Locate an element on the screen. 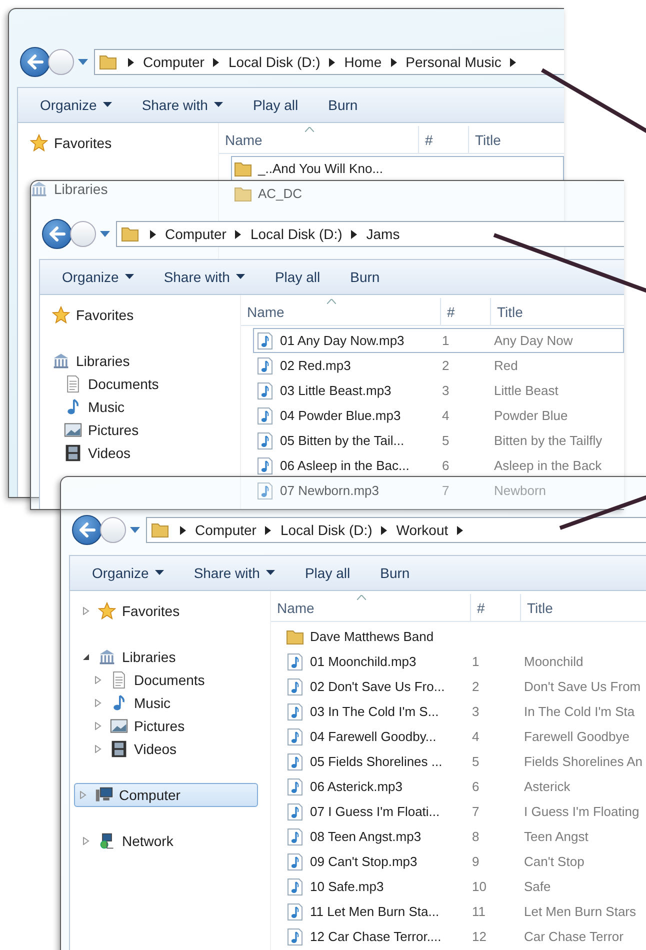 The height and width of the screenshot is (950, 646). track-number: 5 is located at coordinates (476, 761).